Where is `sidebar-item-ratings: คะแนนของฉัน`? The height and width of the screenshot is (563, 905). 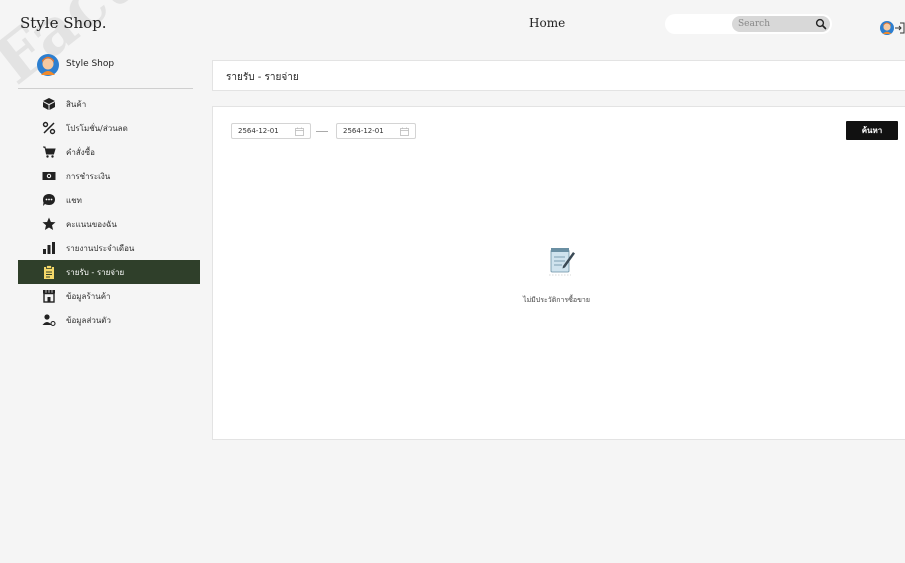
sidebar-item-ratings: คะแนนของฉัน is located at coordinates (109, 224).